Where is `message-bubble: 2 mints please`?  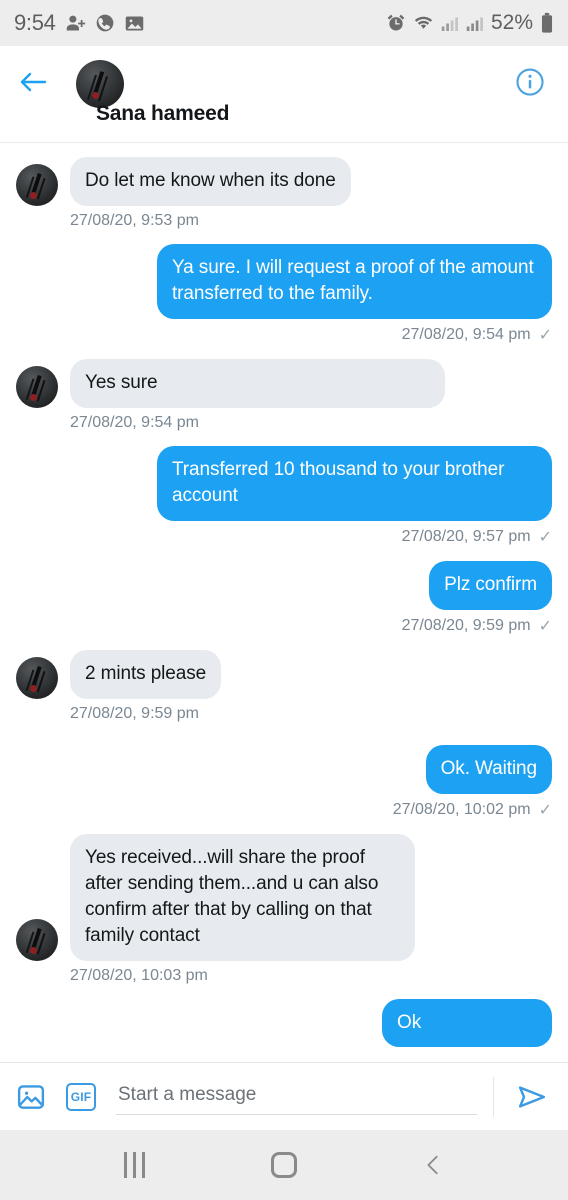
message-bubble: 2 mints please is located at coordinates (146, 674).